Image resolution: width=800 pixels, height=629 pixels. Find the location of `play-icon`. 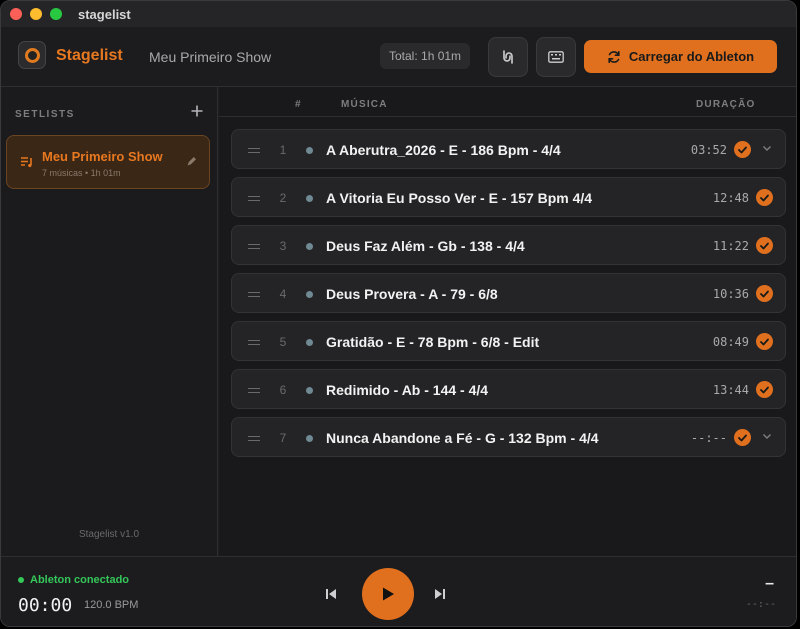

play-icon is located at coordinates (388, 594).